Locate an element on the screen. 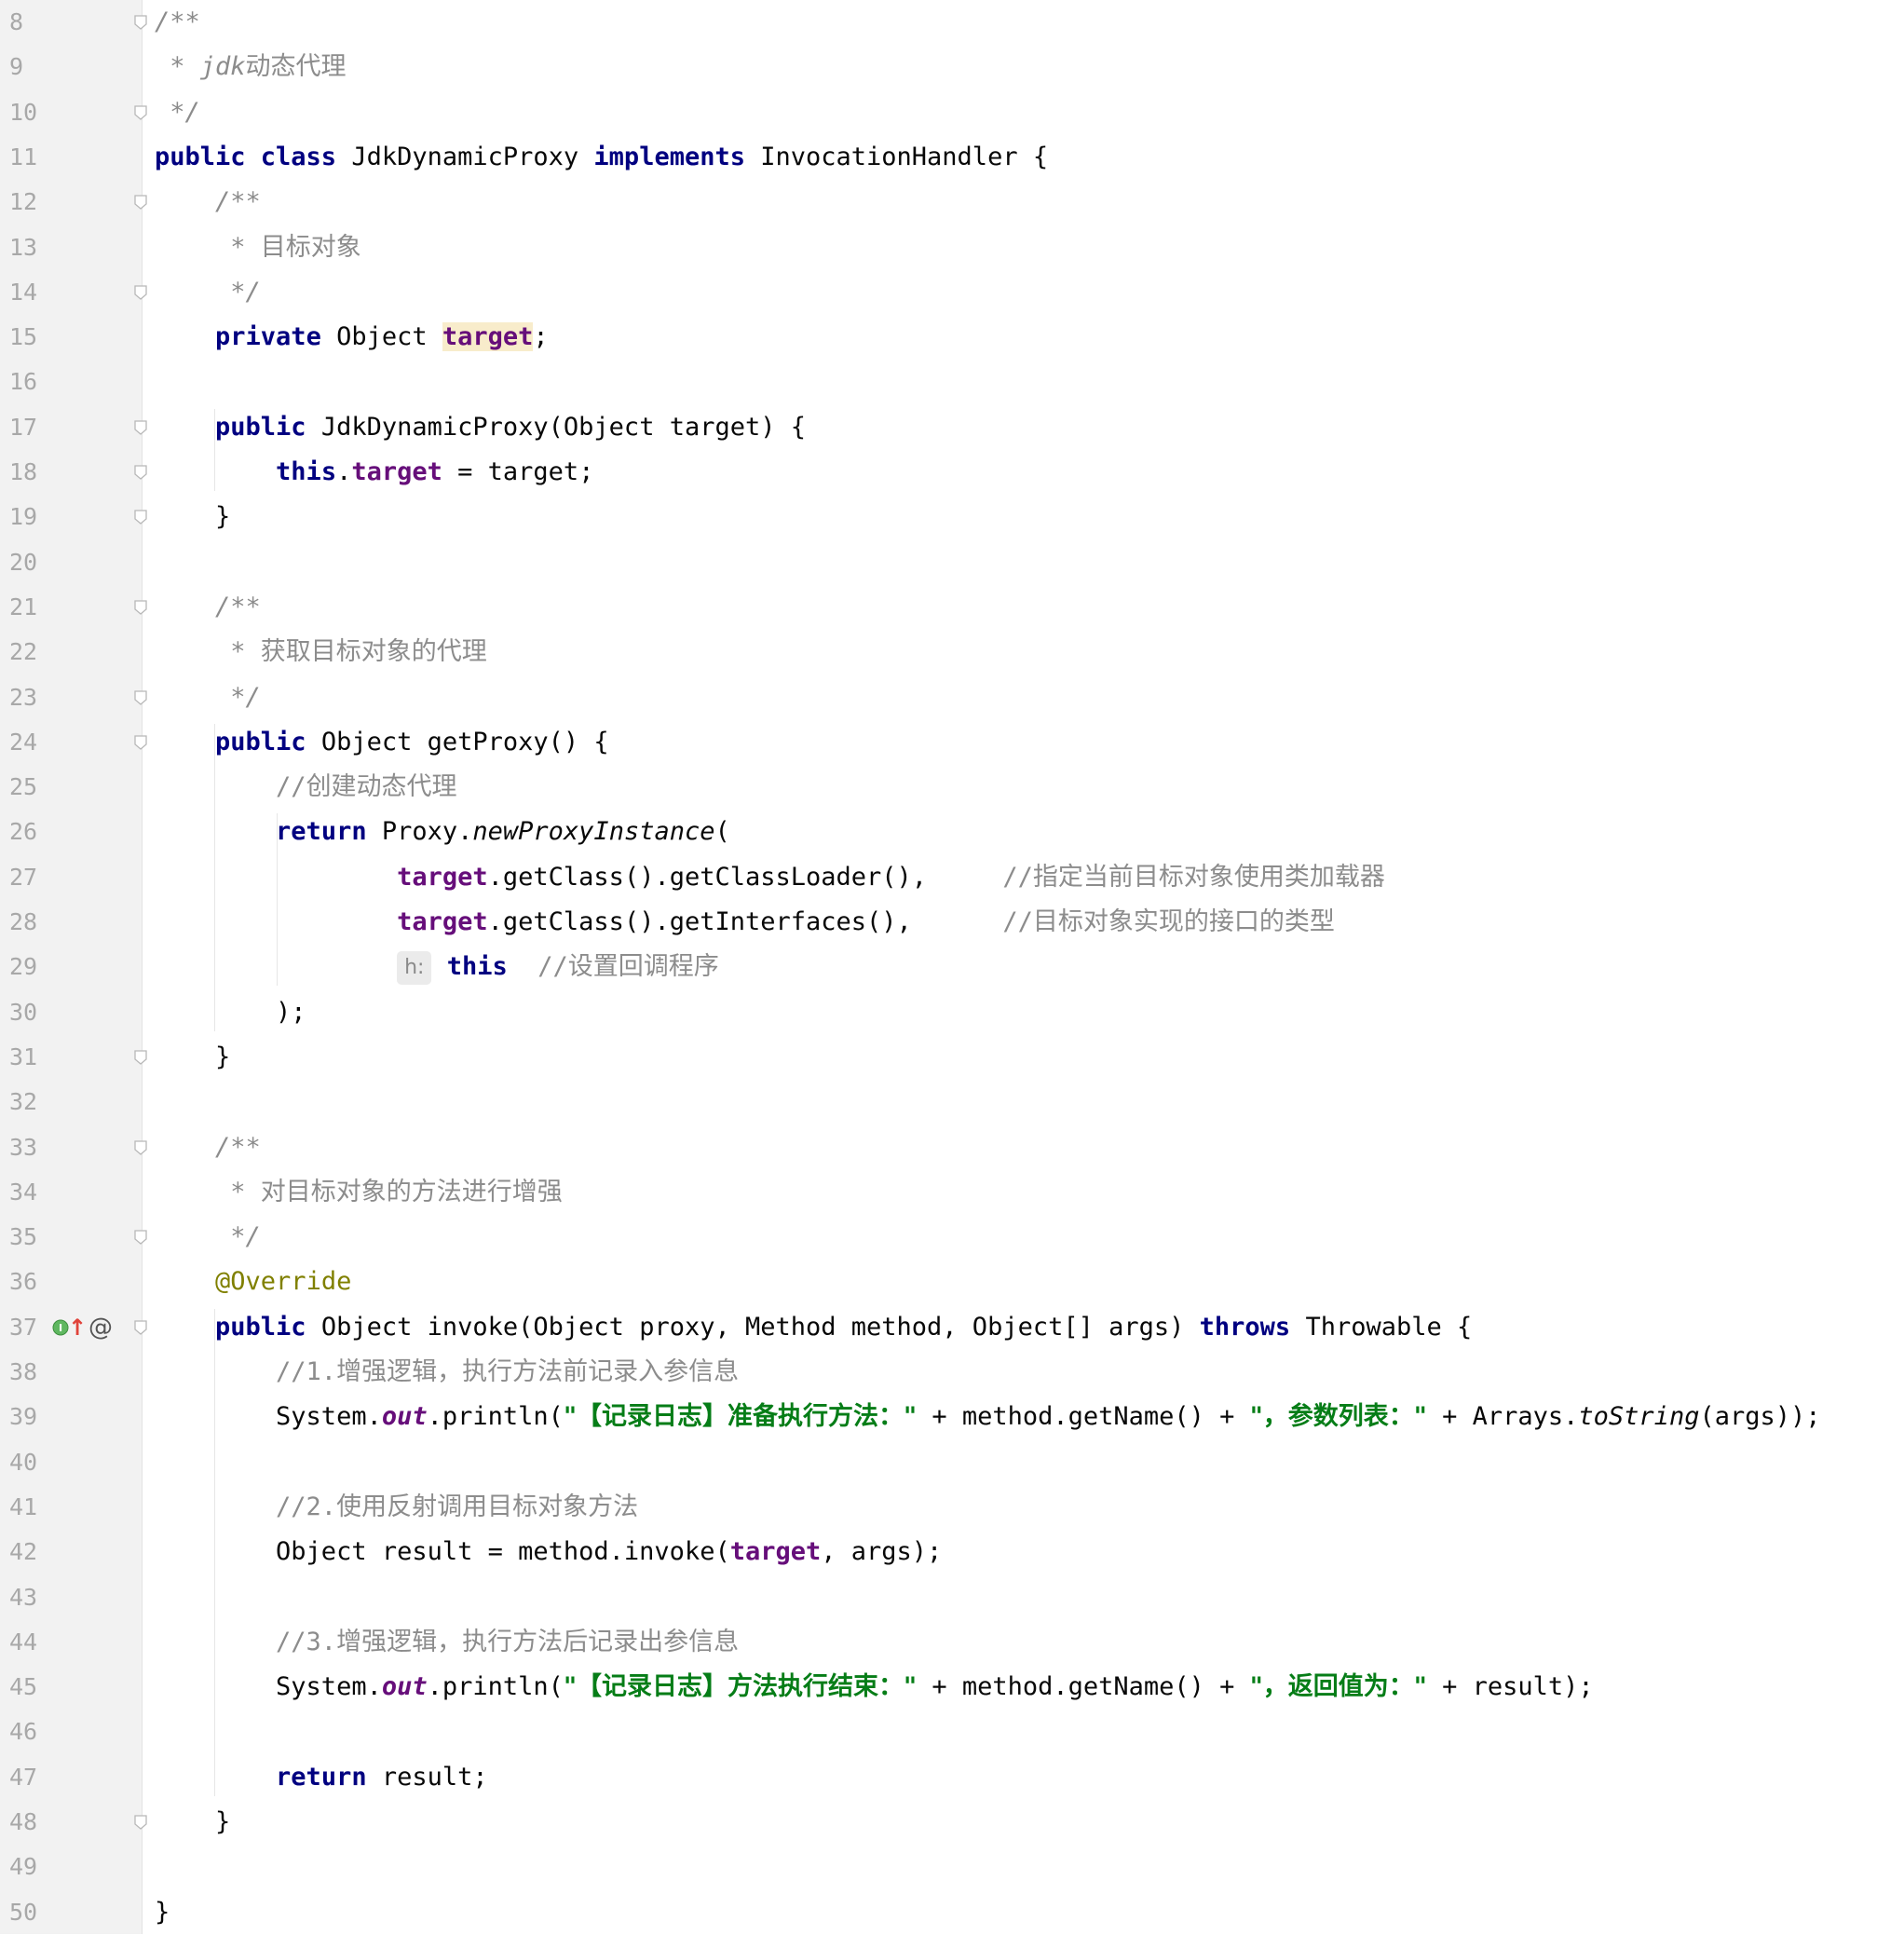  line-number: 14 is located at coordinates (25, 292).